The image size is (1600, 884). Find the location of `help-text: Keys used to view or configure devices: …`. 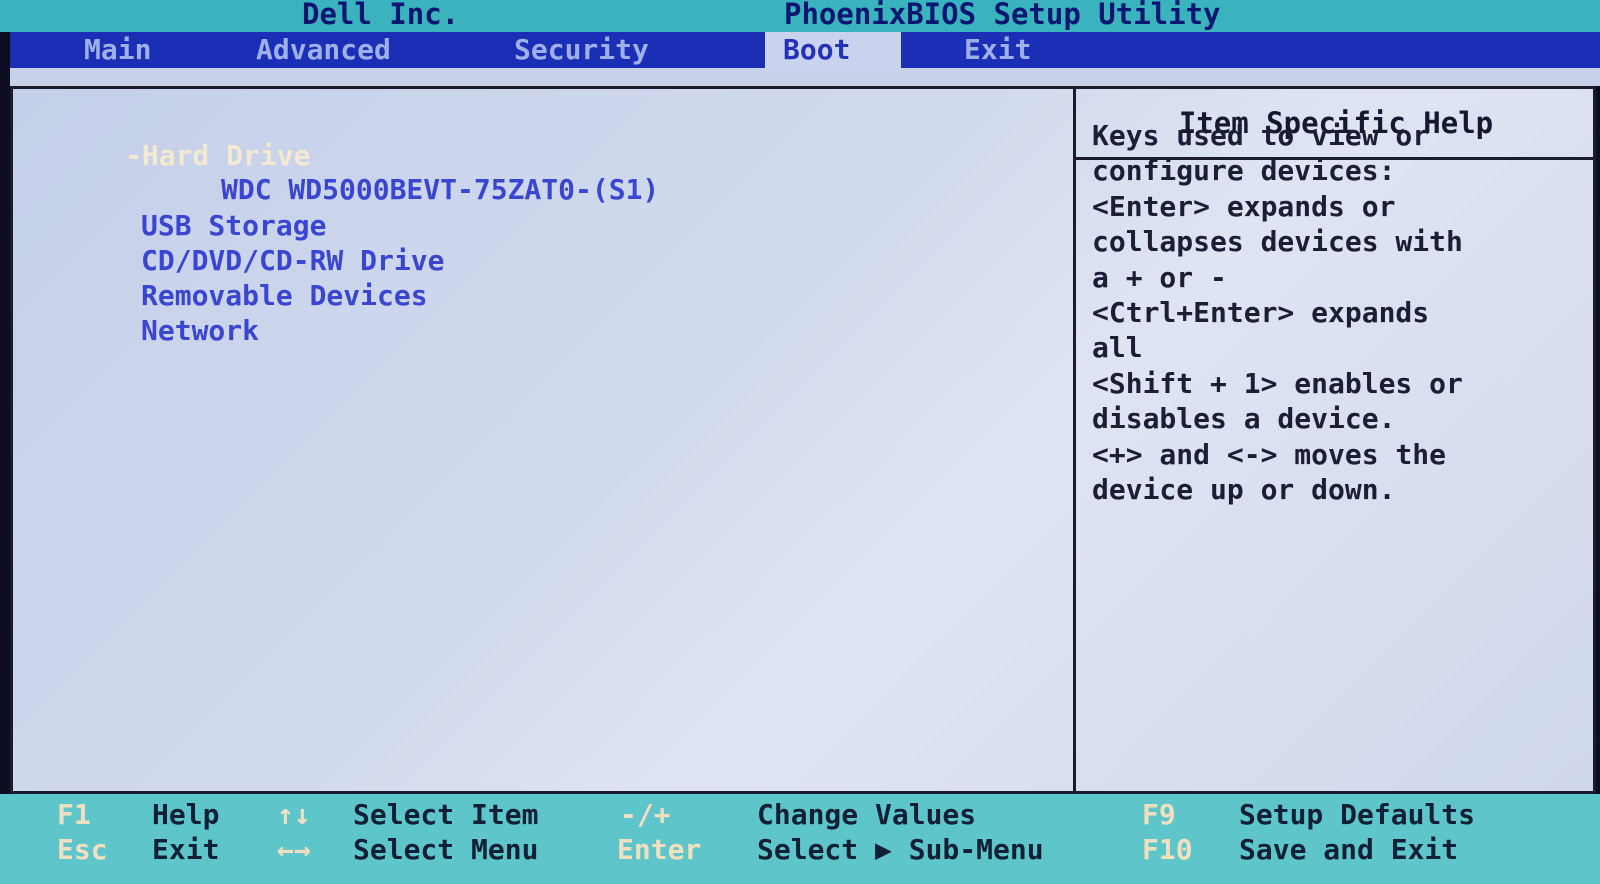

help-text: Keys used to view or configure devices: … is located at coordinates (1332, 312).